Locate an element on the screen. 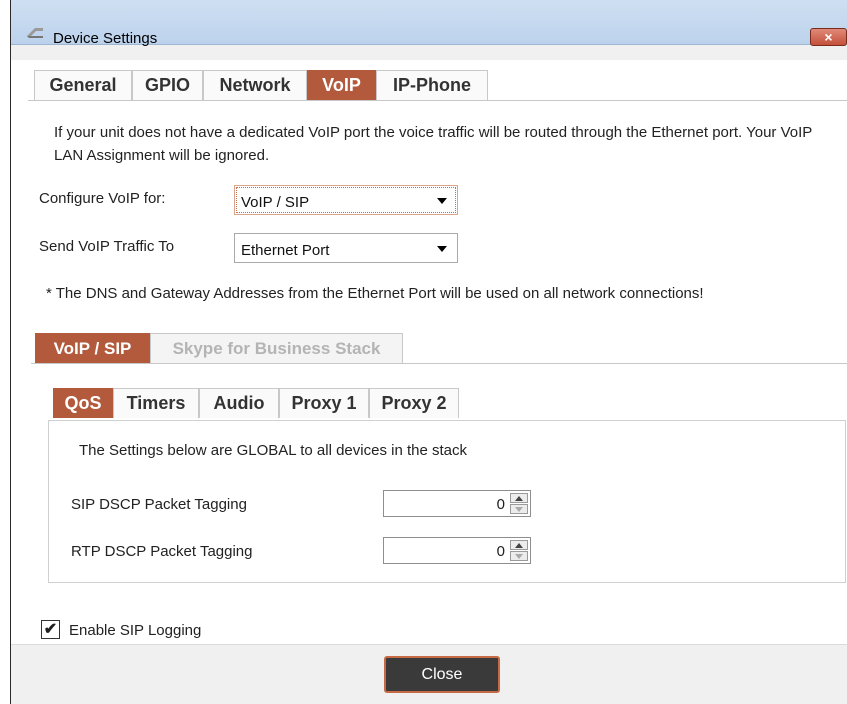  title-bar: Device Settings × is located at coordinates (429, 23).